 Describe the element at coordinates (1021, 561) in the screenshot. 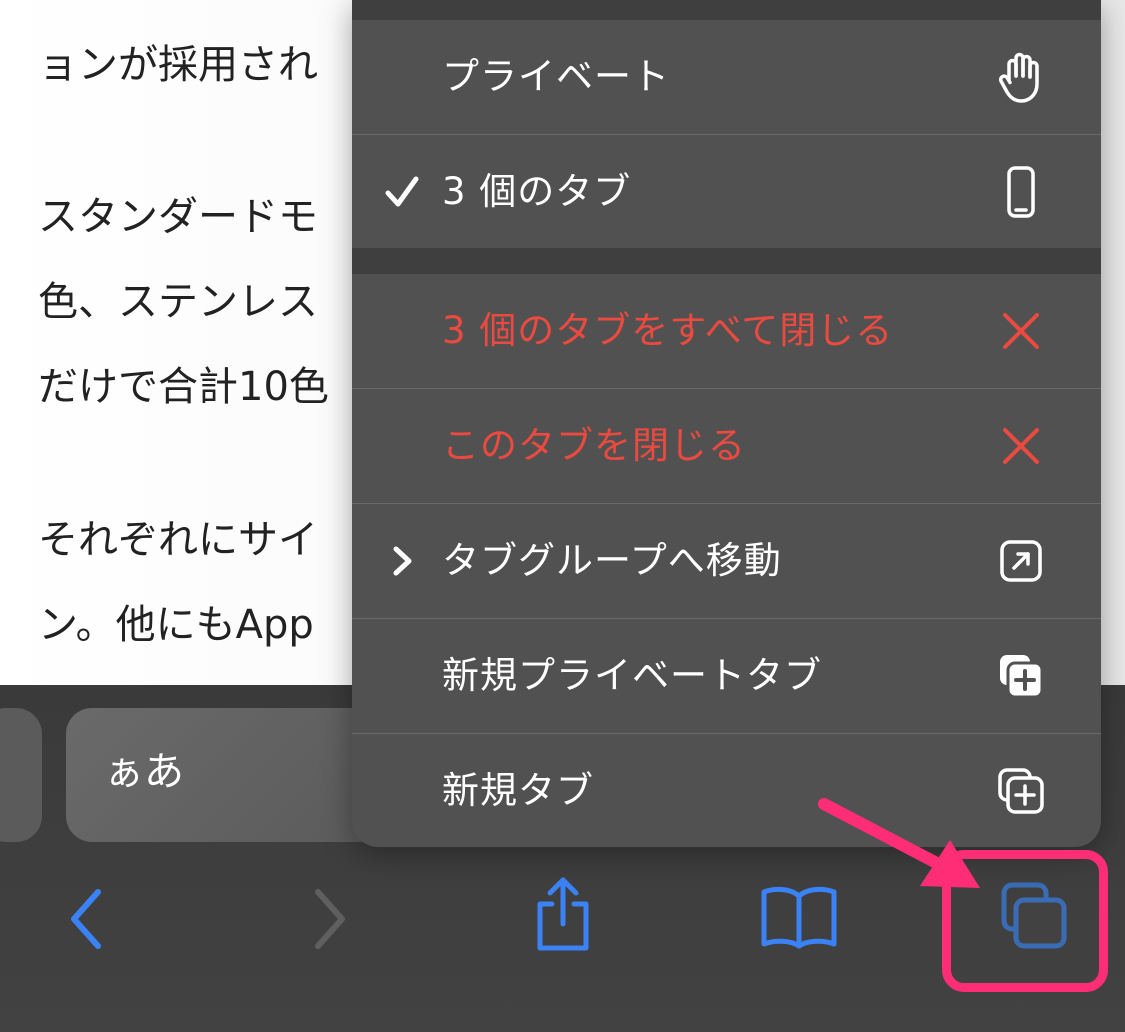

I see `move-to-icon` at that location.